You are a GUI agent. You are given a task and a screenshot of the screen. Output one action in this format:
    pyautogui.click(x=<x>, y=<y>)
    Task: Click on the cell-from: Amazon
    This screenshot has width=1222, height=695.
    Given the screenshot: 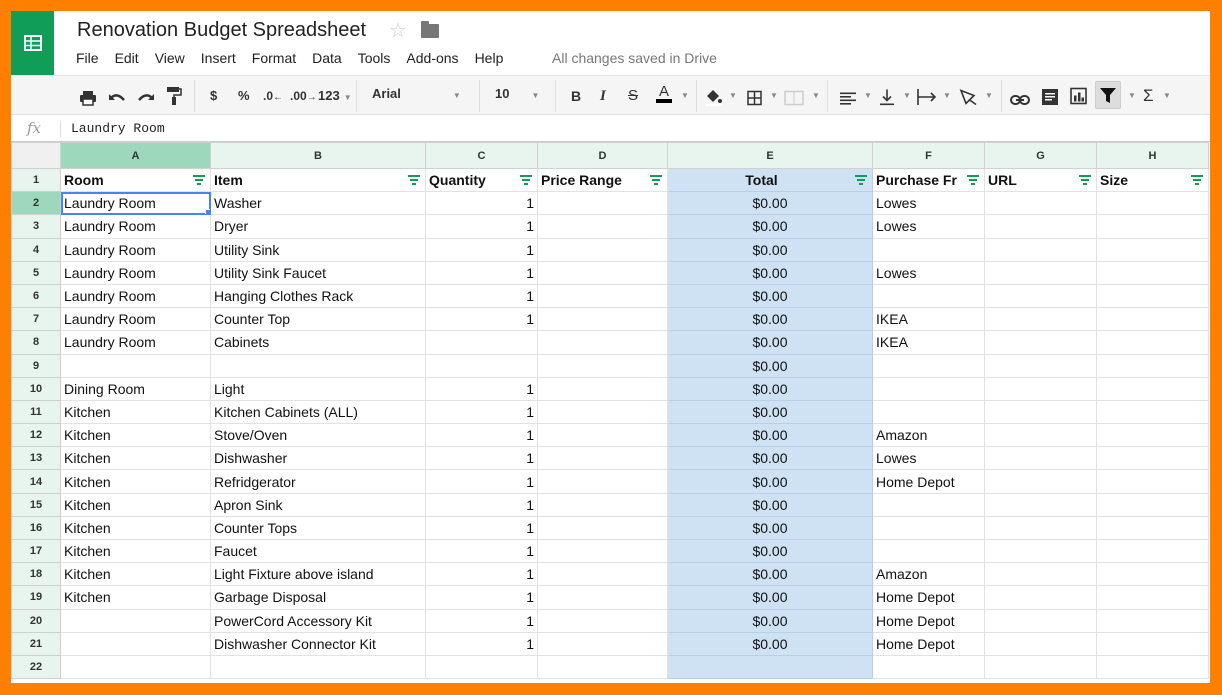 What is the action you would take?
    pyautogui.click(x=928, y=574)
    